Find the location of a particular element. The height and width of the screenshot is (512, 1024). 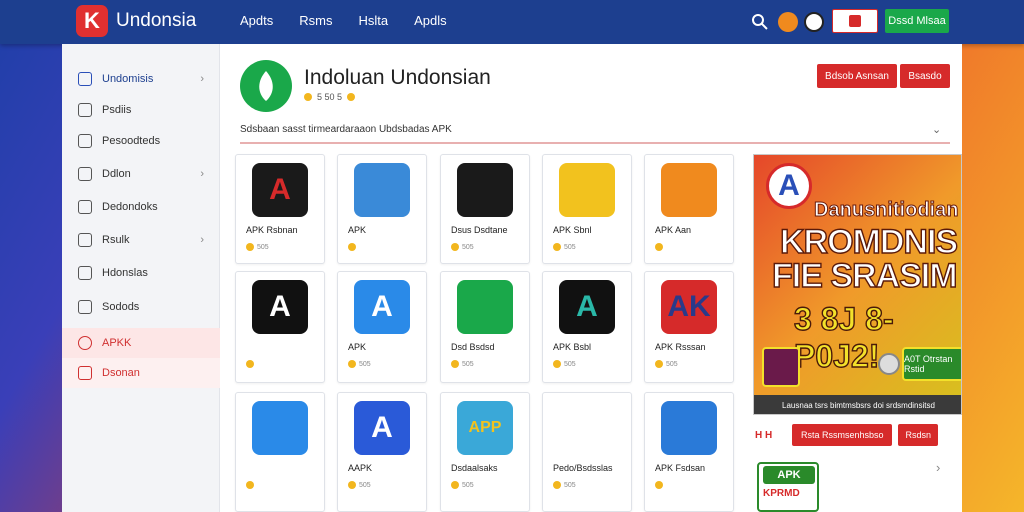

app-card: Pedo/Bsdsslas 505 is located at coordinates (587, 452).